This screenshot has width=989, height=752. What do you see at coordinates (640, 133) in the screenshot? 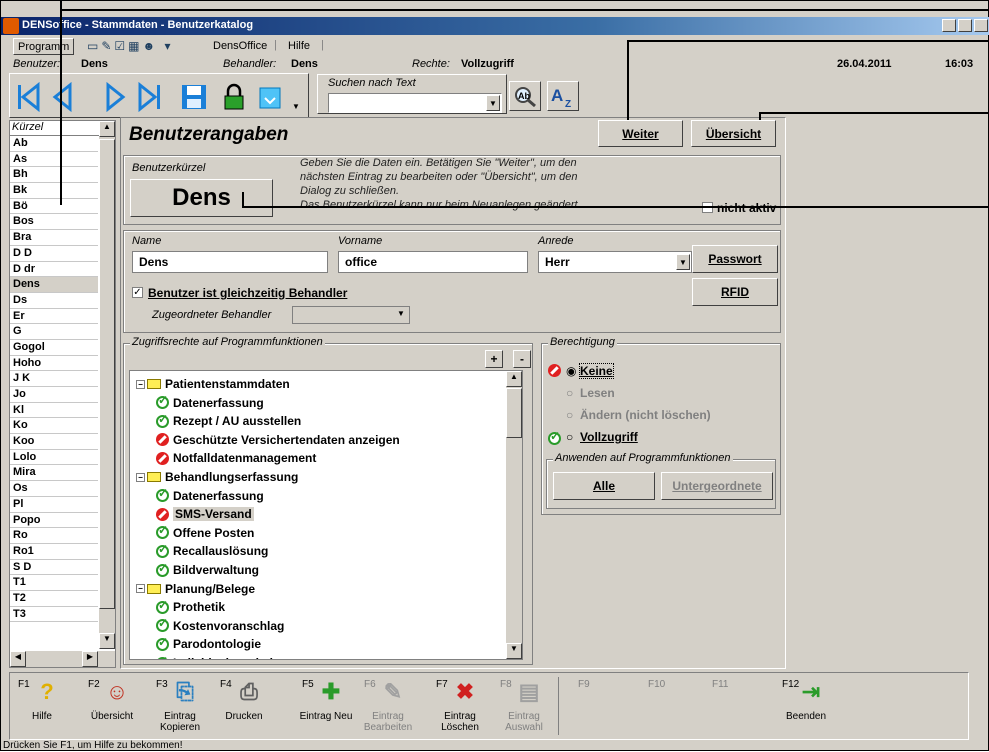
I see `weiter-button: Weiter` at bounding box center [640, 133].